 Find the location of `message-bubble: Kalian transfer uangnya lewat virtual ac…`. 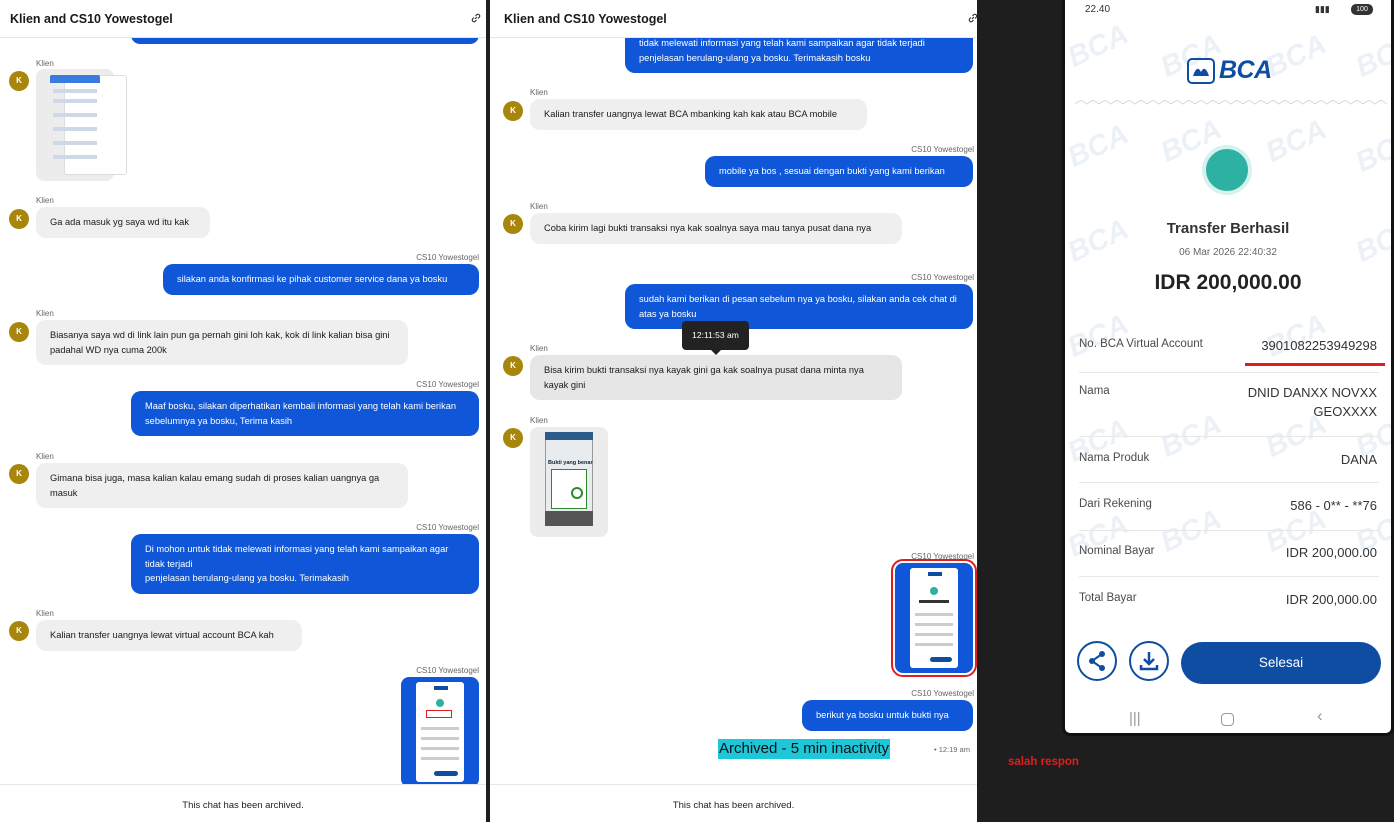

message-bubble: Kalian transfer uangnya lewat virtual ac… is located at coordinates (169, 635).